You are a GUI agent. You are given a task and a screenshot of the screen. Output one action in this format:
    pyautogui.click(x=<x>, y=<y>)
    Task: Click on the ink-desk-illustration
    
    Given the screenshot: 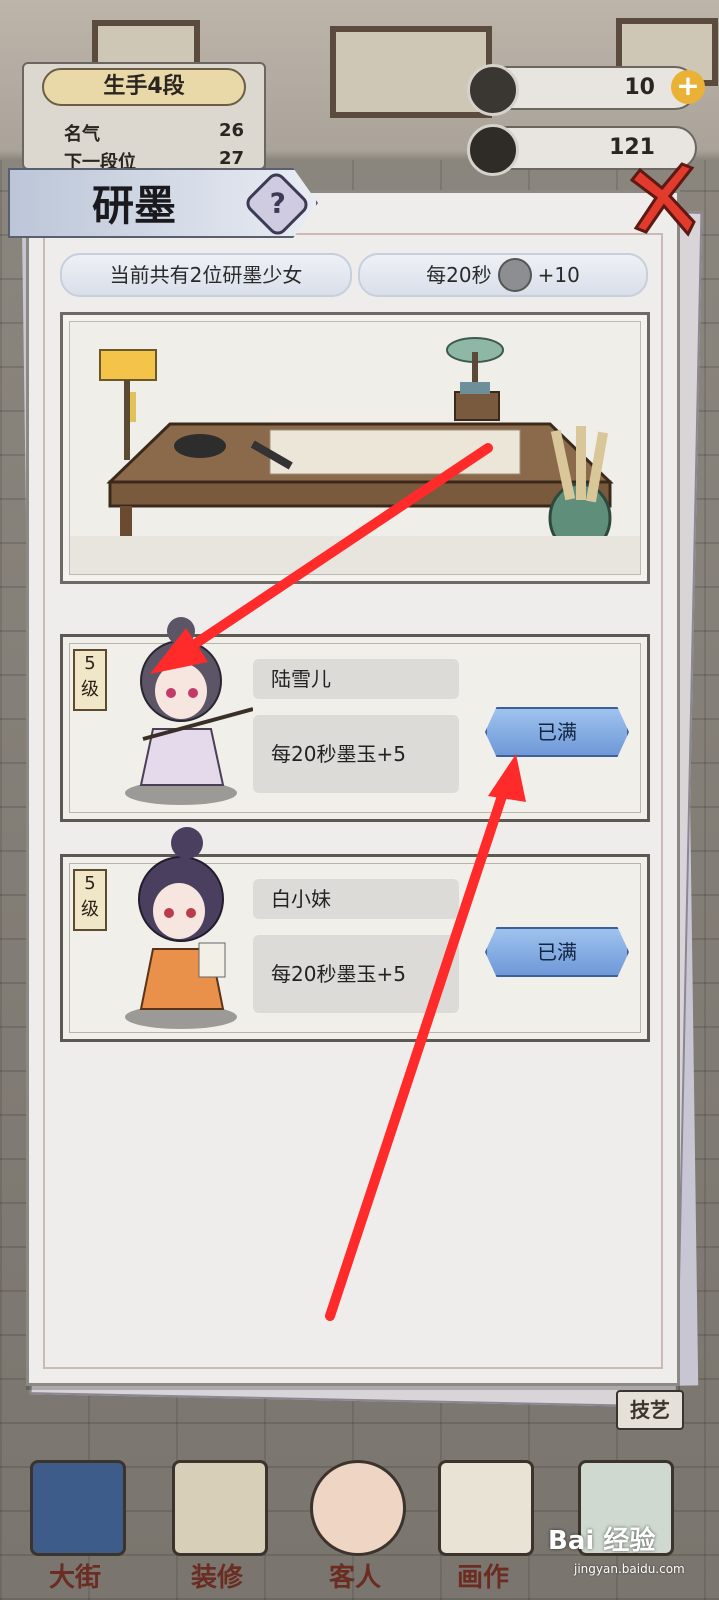 What is the action you would take?
    pyautogui.click(x=355, y=448)
    